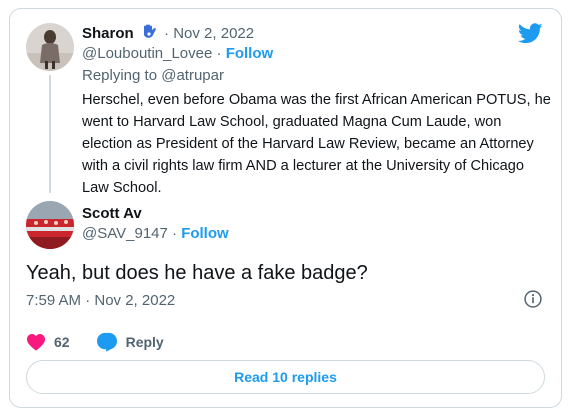 Image resolution: width=571 pixels, height=416 pixels. Describe the element at coordinates (36, 342) in the screenshot. I see `heart-icon` at that location.